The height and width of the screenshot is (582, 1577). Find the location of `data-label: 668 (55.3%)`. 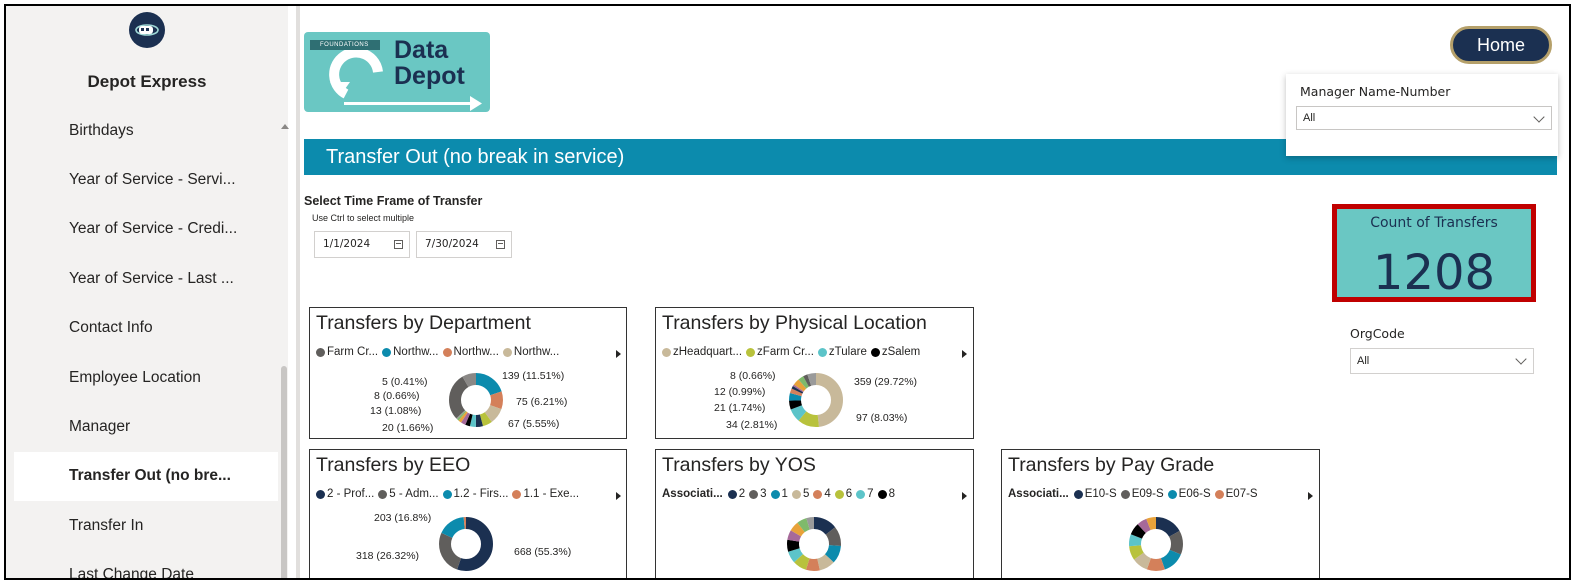

data-label: 668 (55.3%) is located at coordinates (543, 552).